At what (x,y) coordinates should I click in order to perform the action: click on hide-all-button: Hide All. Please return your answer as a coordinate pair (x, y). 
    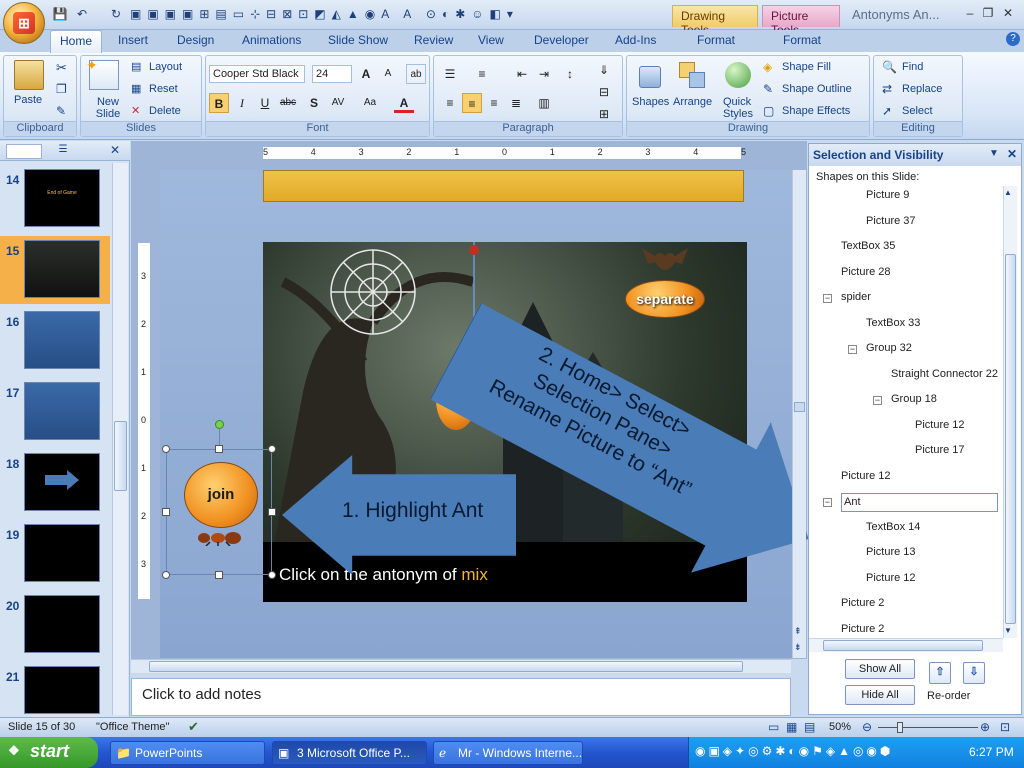
    Looking at the image, I should click on (880, 695).